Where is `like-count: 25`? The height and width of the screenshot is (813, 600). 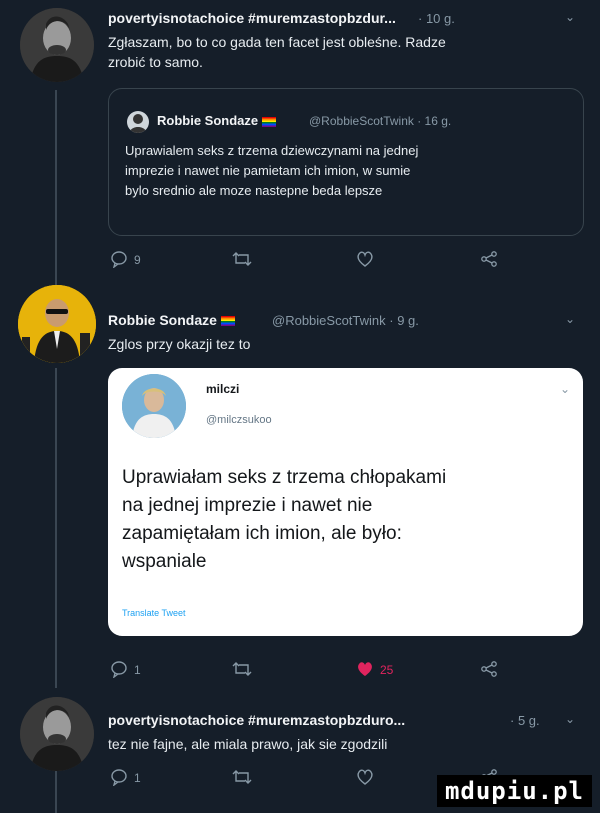
like-count: 25 is located at coordinates (387, 670).